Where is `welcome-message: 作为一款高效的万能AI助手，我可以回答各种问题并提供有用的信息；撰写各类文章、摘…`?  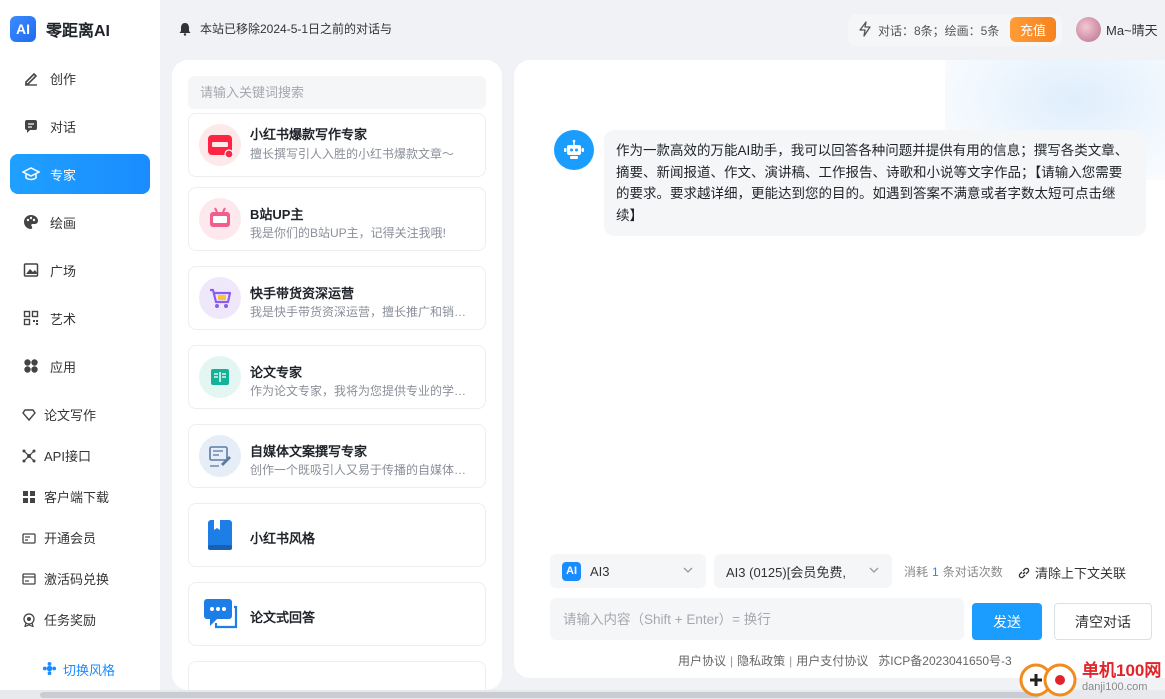
welcome-message: 作为一款高效的万能AI助手，我可以回答各种问题并提供有用的信息；撰写各类文章、摘… is located at coordinates (875, 183).